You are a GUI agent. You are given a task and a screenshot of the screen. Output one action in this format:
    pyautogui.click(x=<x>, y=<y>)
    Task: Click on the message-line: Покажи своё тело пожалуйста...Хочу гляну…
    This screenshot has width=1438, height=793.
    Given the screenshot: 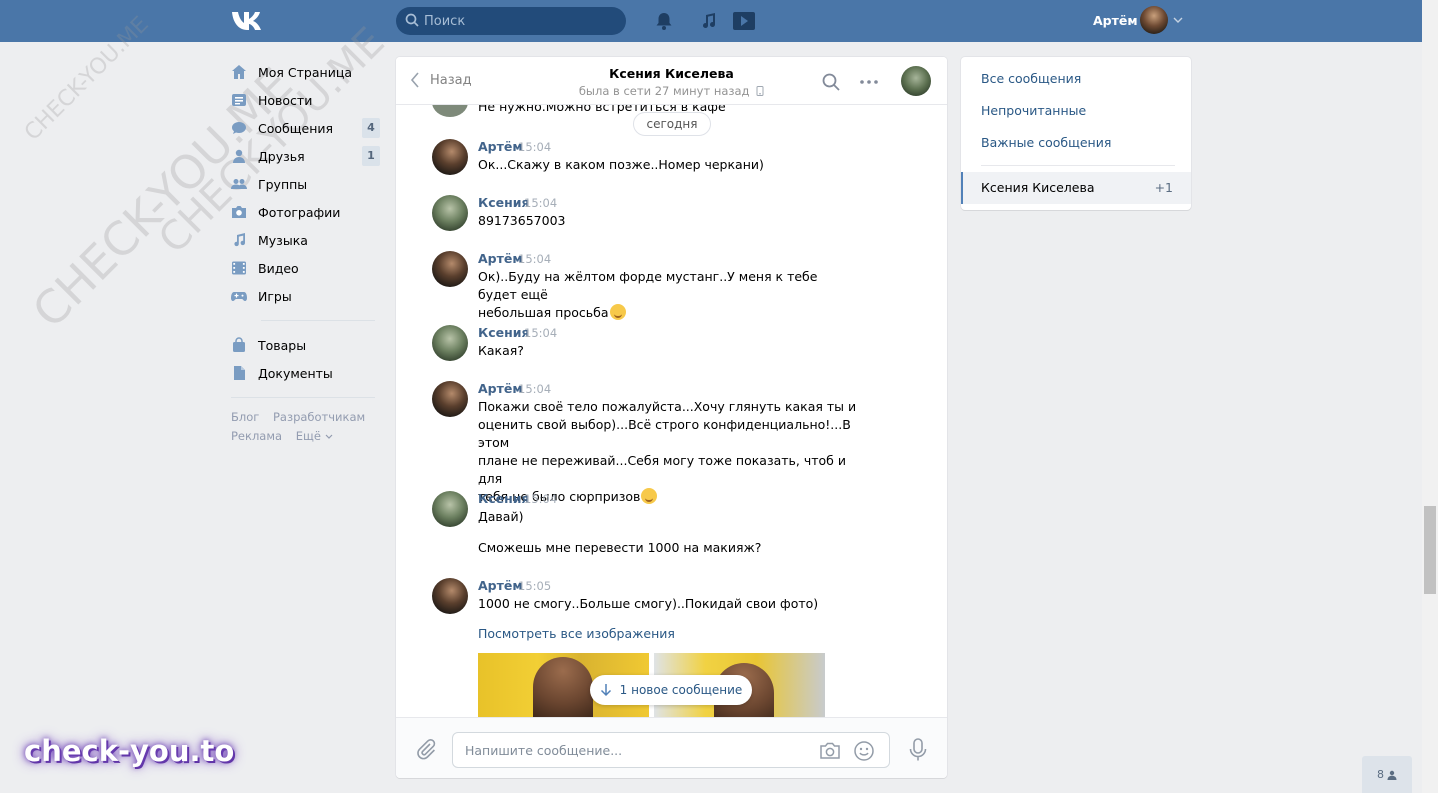 What is the action you would take?
    pyautogui.click(x=667, y=406)
    